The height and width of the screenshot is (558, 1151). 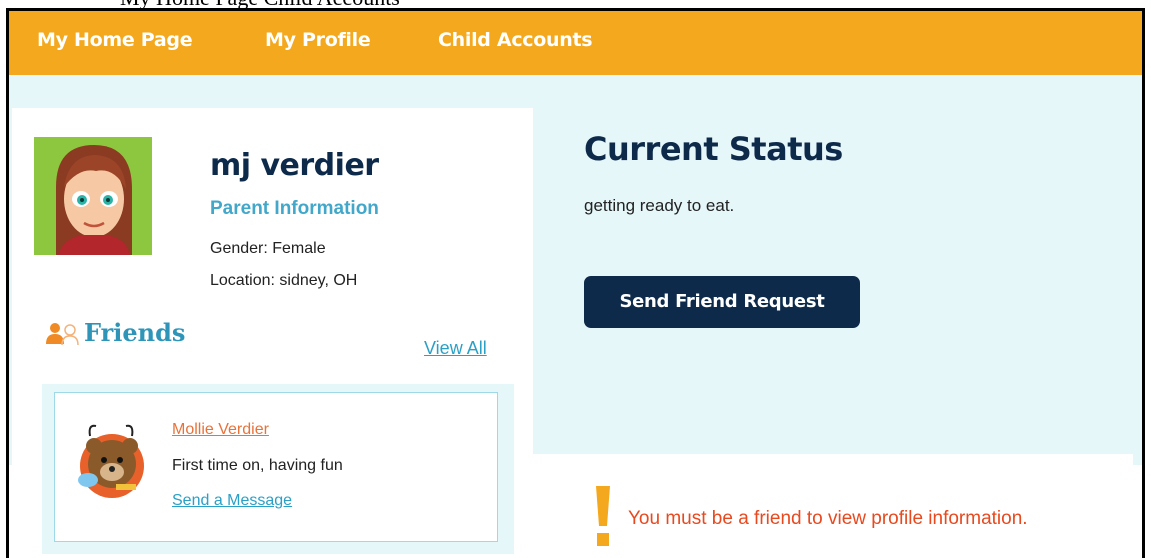 I want to click on profile-gender: Gender: Female, so click(x=268, y=248).